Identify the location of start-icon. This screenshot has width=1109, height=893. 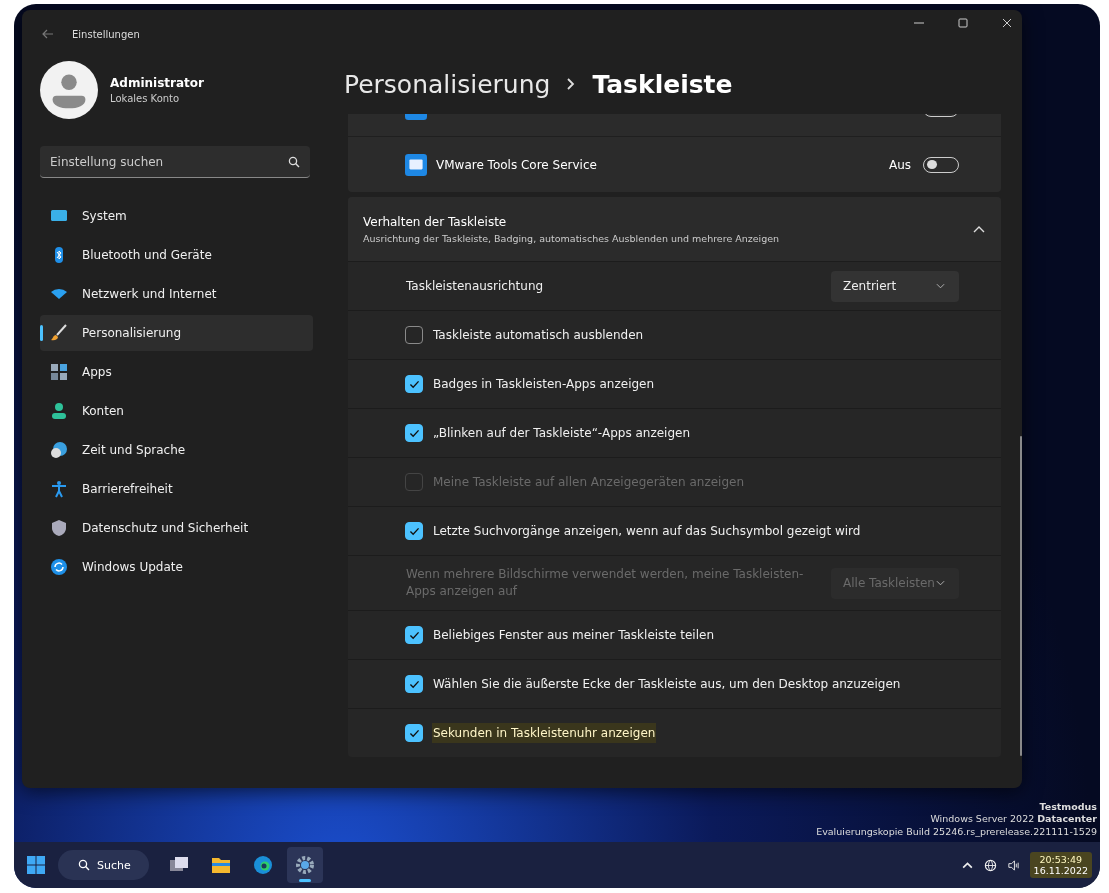
(36, 865).